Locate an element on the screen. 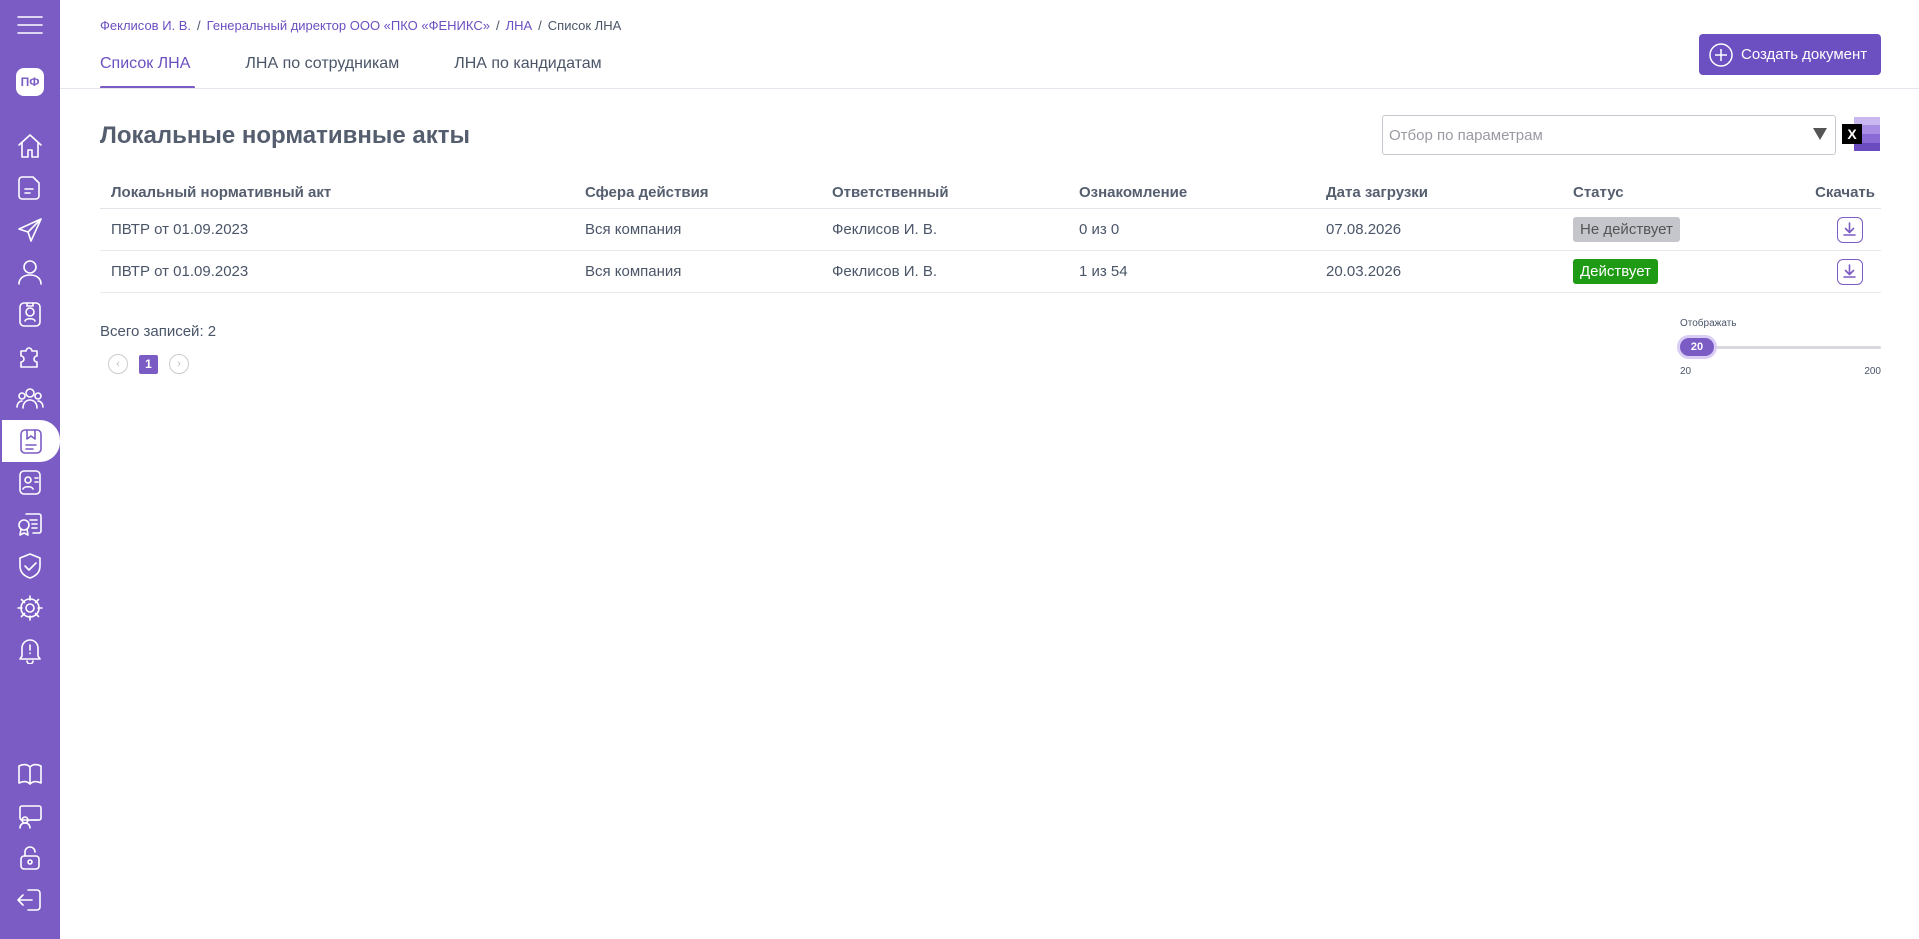  create-document-label: Создать документ is located at coordinates (1804, 54).